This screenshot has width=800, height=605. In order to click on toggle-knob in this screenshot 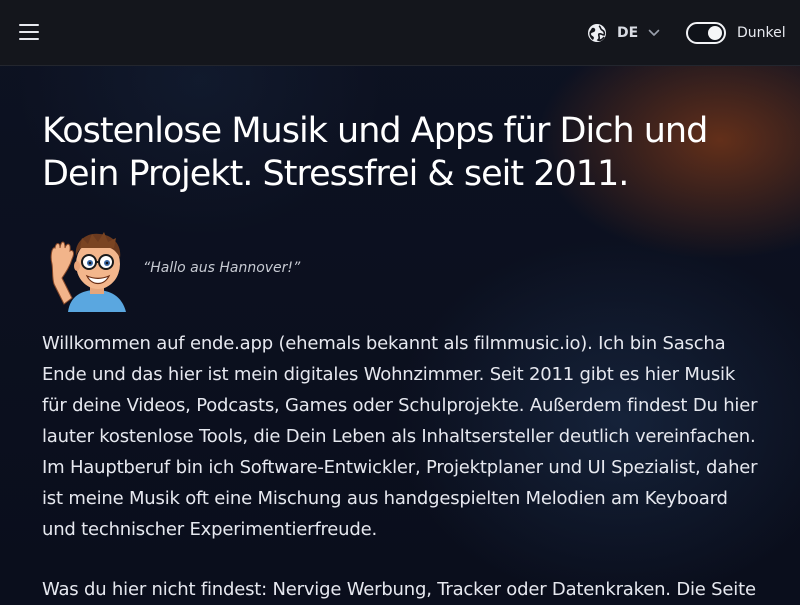, I will do `click(715, 33)`.